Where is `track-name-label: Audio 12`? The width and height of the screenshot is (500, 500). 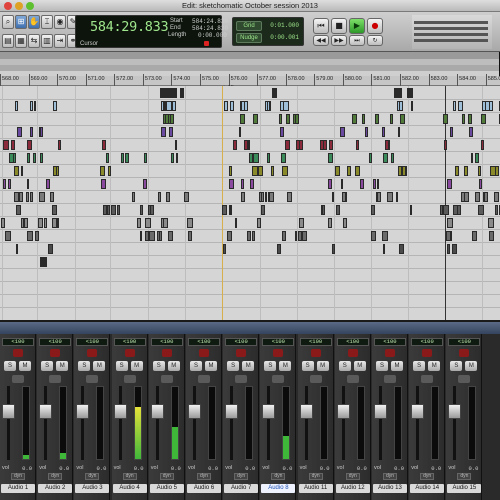
track-name-label: Audio 12 is located at coordinates (352, 488).